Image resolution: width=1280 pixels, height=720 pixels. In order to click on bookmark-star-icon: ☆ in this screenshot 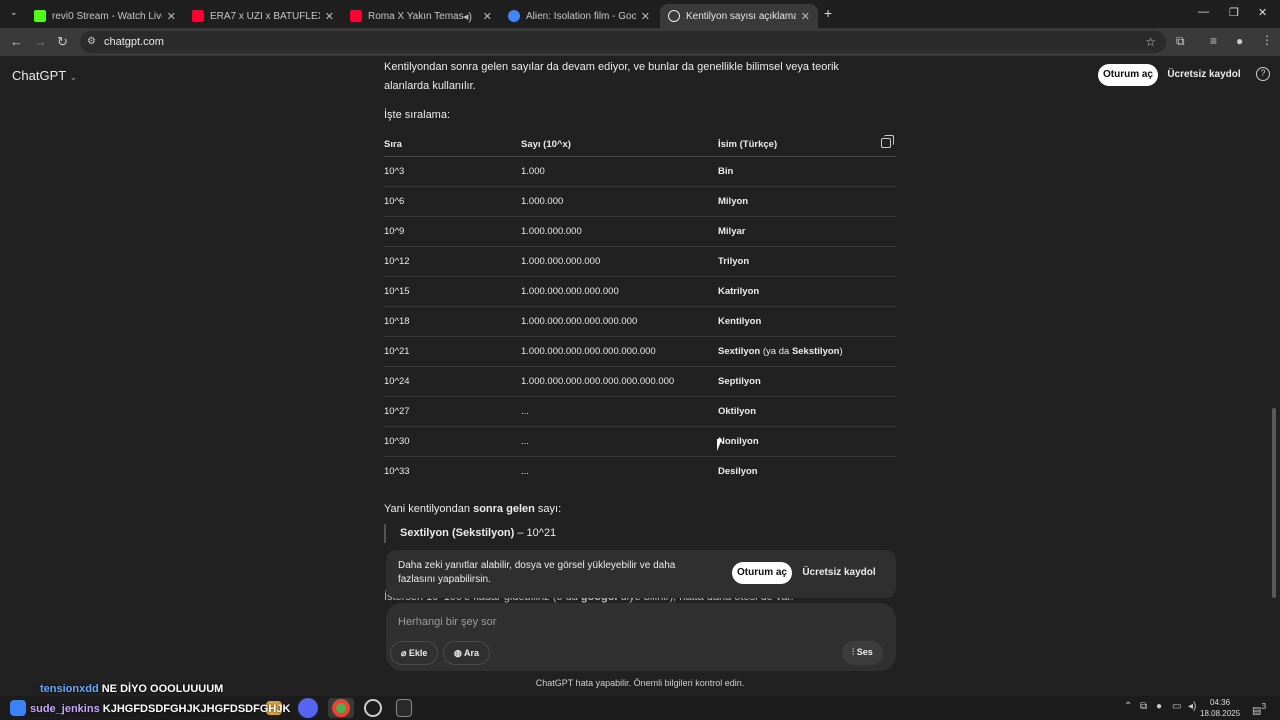, I will do `click(1150, 42)`.